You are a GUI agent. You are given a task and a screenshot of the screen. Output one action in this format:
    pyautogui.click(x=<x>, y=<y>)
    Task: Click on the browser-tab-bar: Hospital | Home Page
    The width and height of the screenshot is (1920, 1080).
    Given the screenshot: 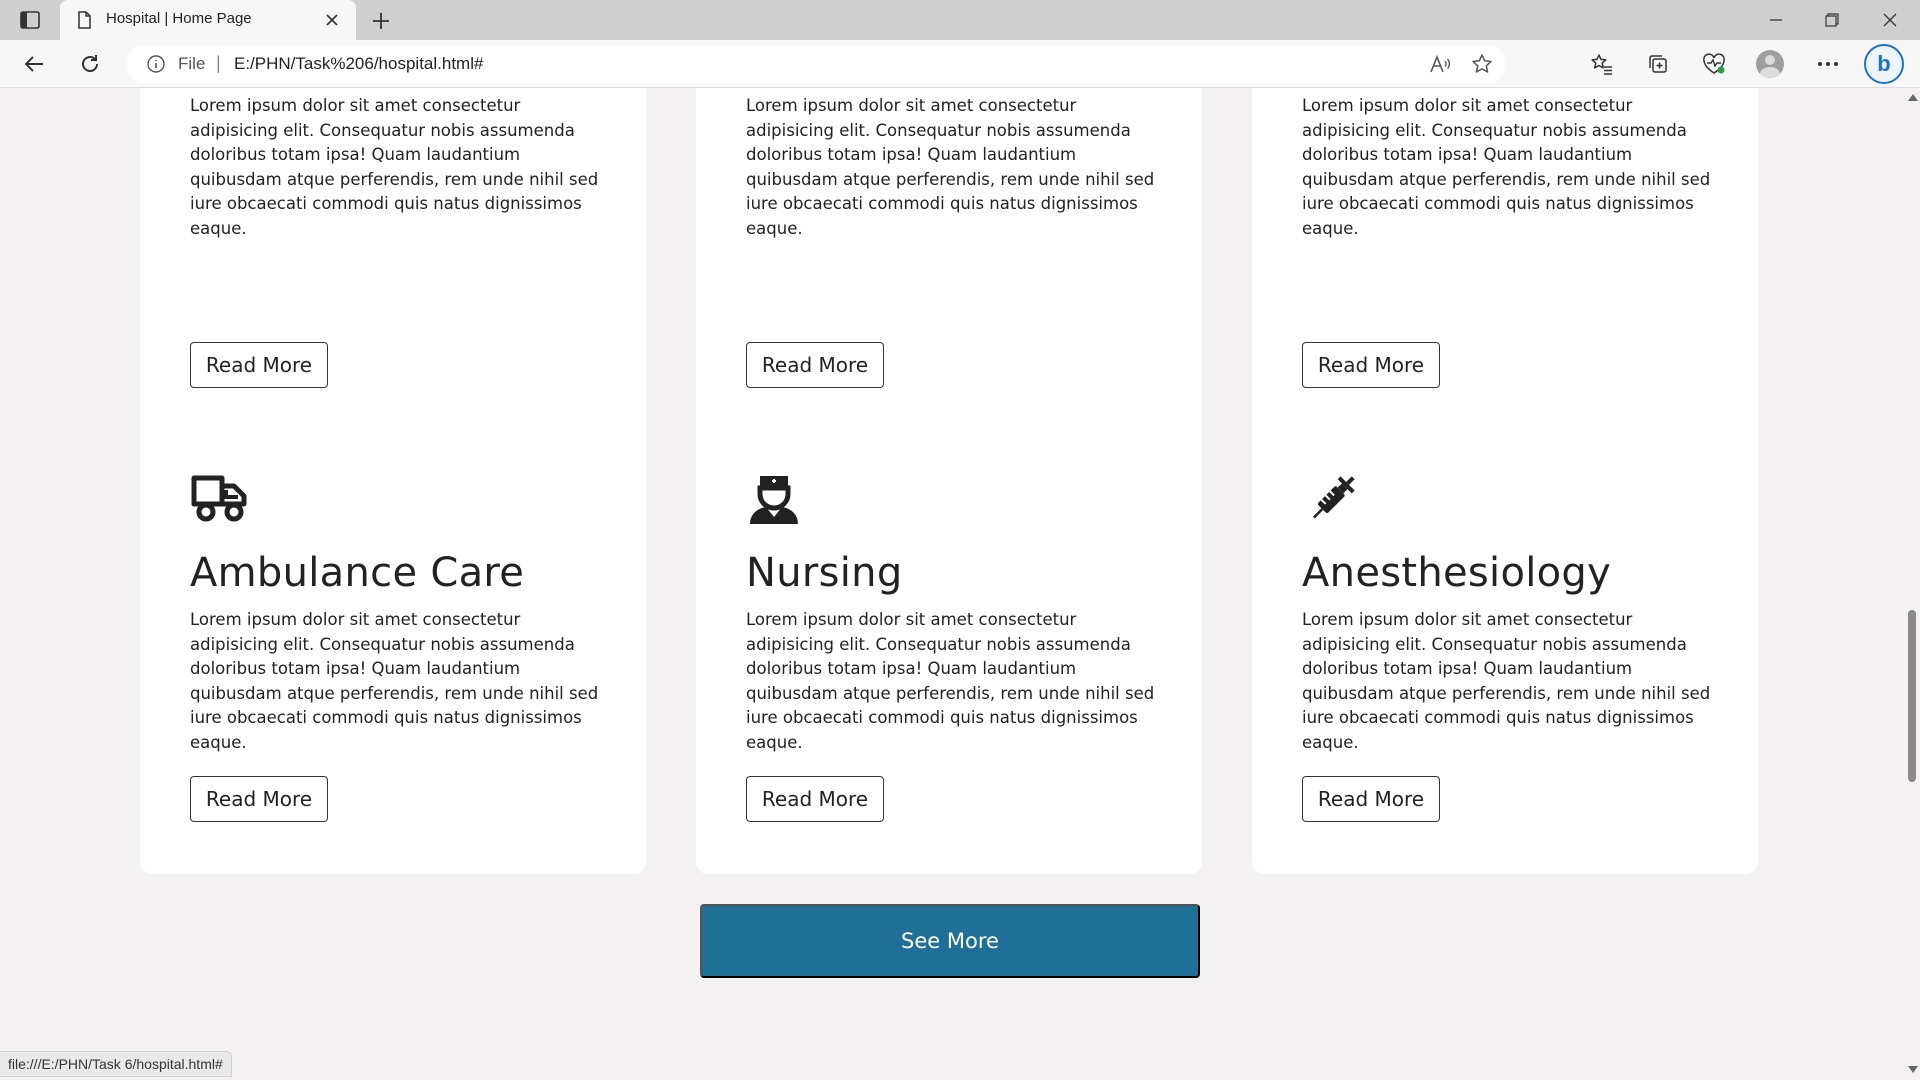 What is the action you would take?
    pyautogui.click(x=960, y=20)
    